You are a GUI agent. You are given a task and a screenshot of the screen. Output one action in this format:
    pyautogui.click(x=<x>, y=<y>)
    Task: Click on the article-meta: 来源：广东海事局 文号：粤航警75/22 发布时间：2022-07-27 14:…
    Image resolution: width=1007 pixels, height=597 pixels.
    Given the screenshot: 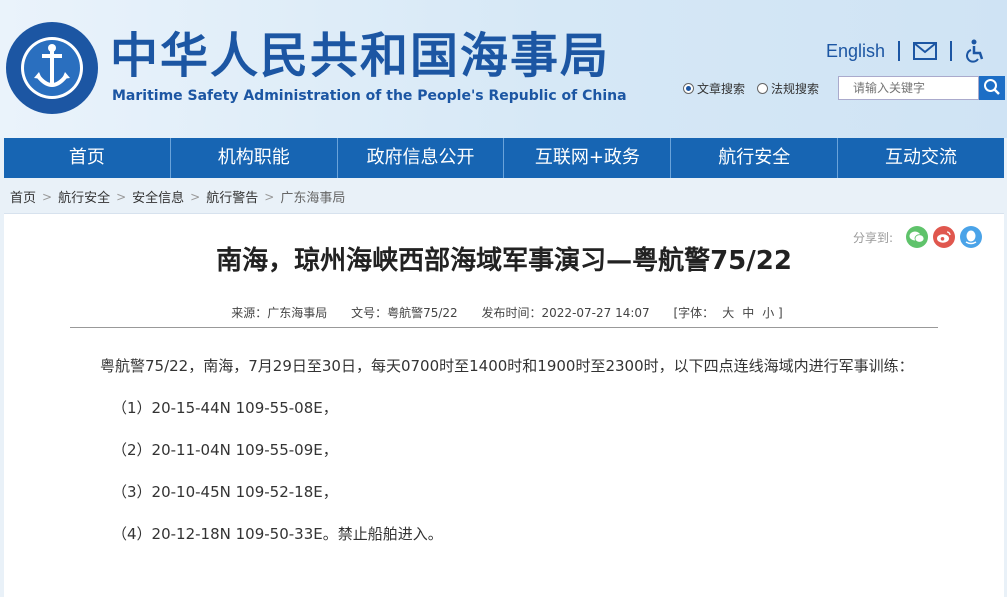 What is the action you would take?
    pyautogui.click(x=504, y=312)
    